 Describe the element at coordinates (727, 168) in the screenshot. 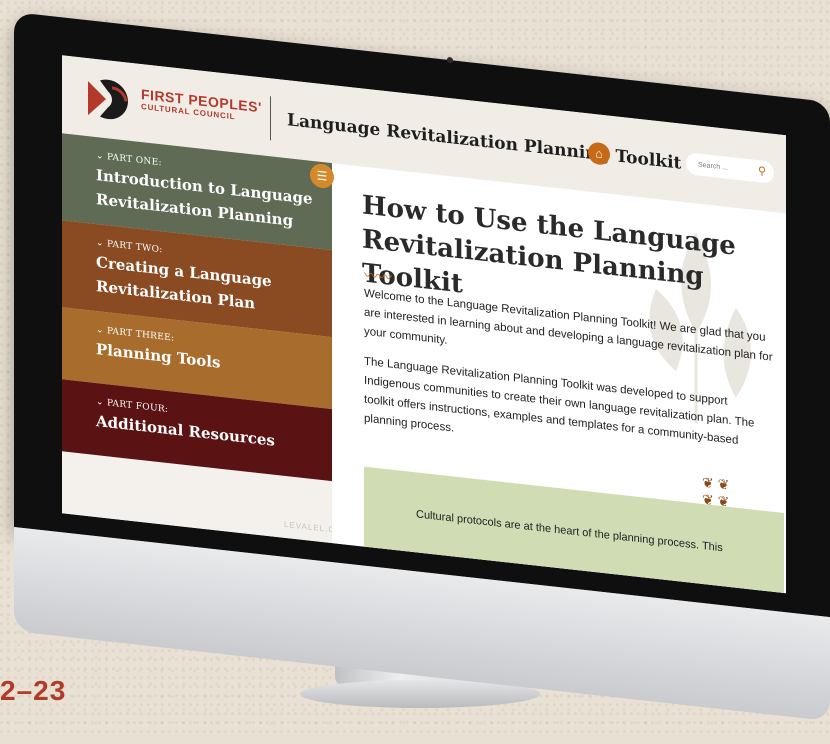

I see `search-input` at that location.